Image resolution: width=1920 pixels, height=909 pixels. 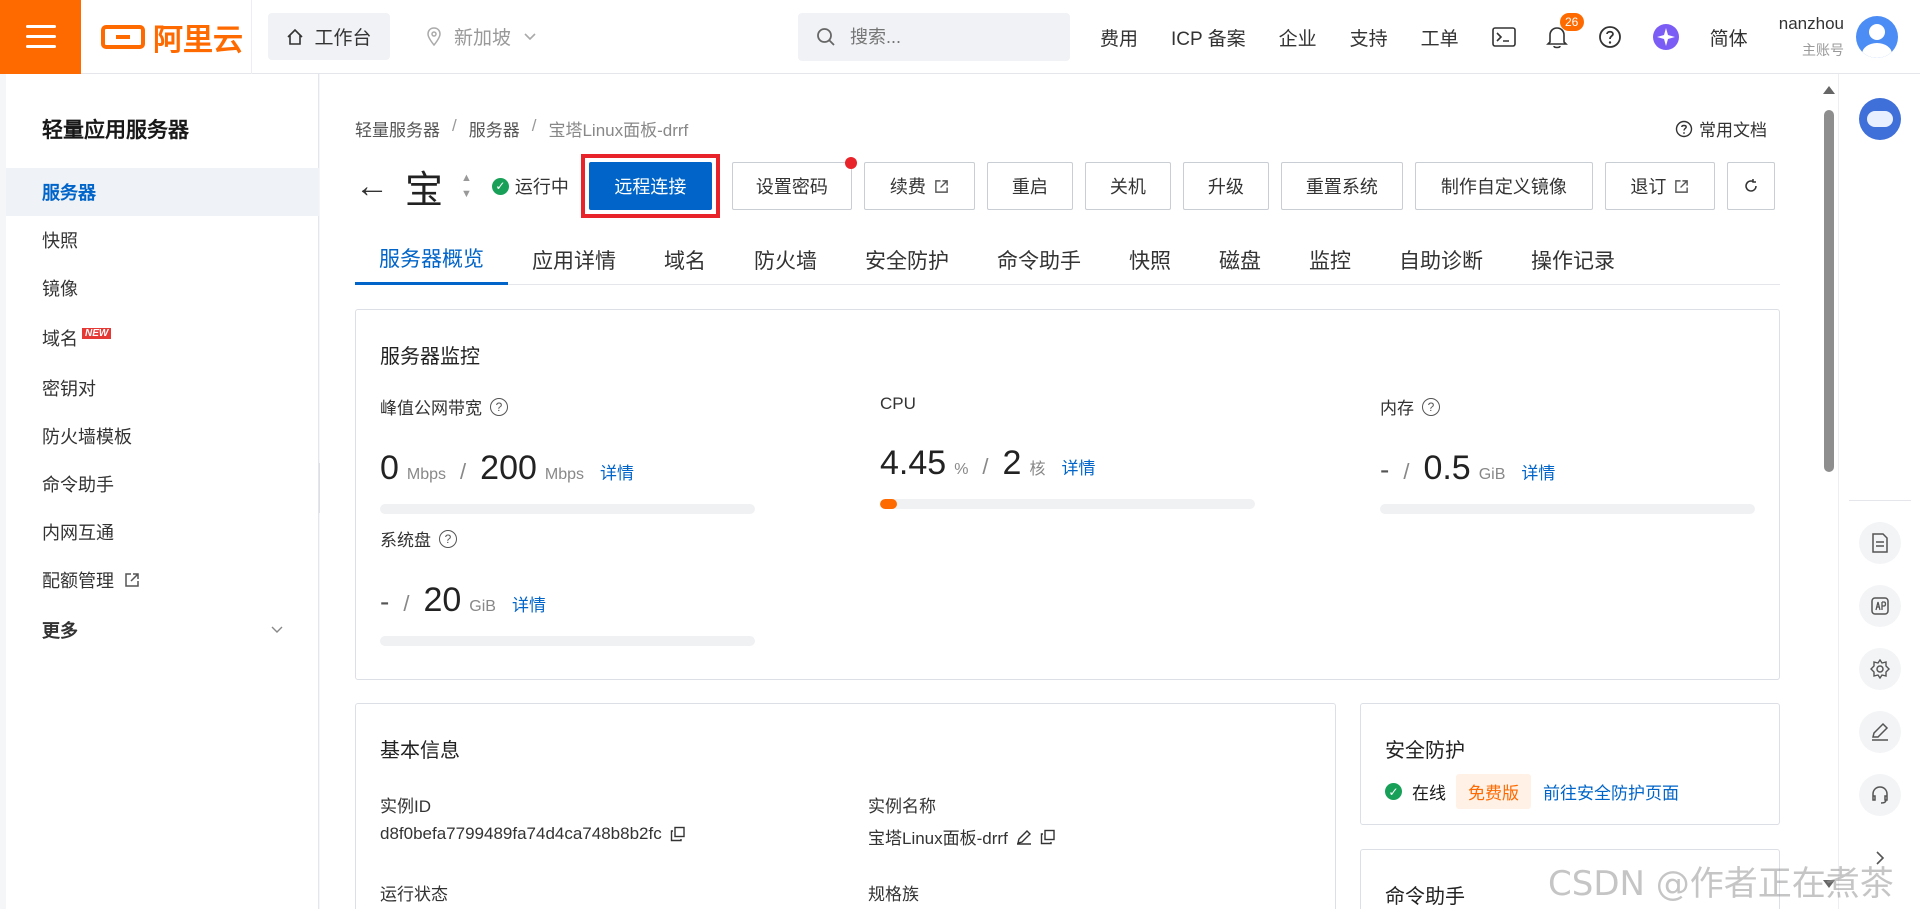 What do you see at coordinates (162, 388) in the screenshot?
I see `sidebar-item-keypairs: 密钥对` at bounding box center [162, 388].